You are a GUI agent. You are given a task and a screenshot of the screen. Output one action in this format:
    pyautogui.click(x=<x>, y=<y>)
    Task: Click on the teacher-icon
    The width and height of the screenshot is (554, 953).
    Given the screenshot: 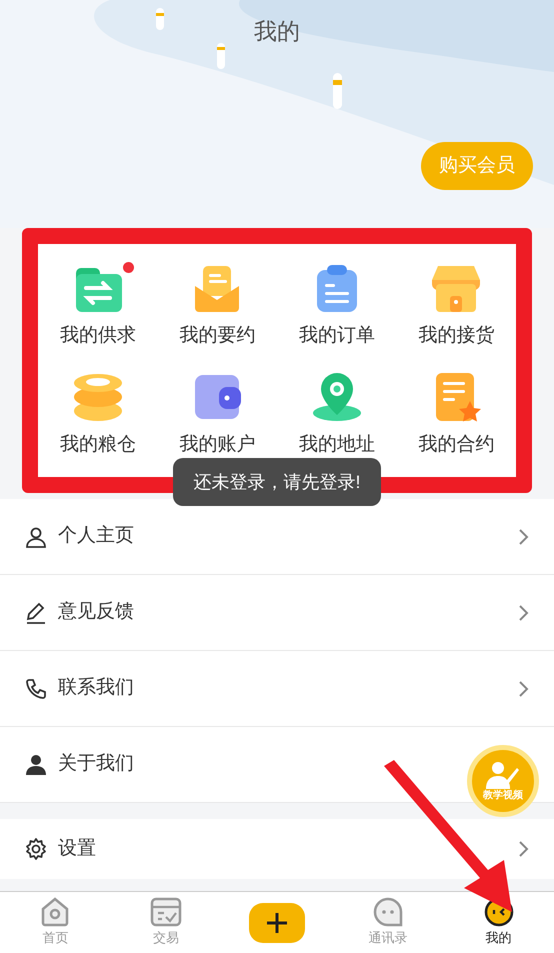 What is the action you would take?
    pyautogui.click(x=503, y=775)
    